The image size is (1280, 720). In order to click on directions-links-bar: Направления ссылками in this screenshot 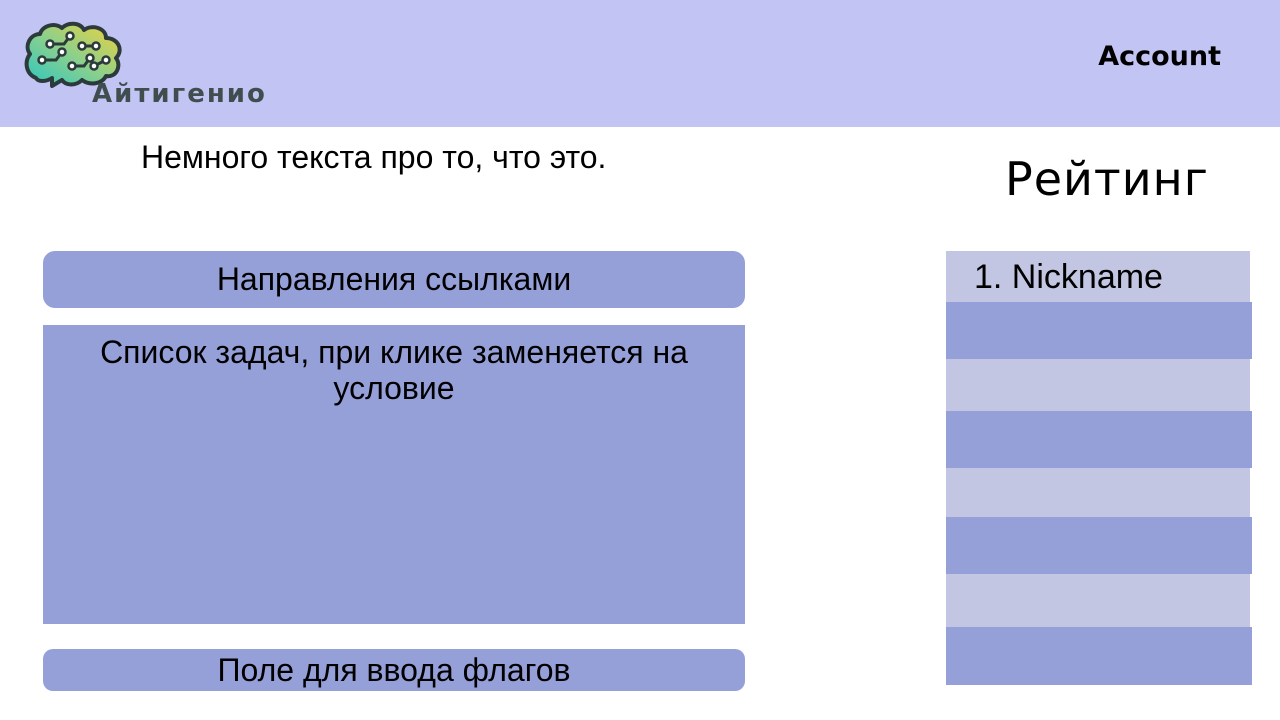, I will do `click(394, 279)`.